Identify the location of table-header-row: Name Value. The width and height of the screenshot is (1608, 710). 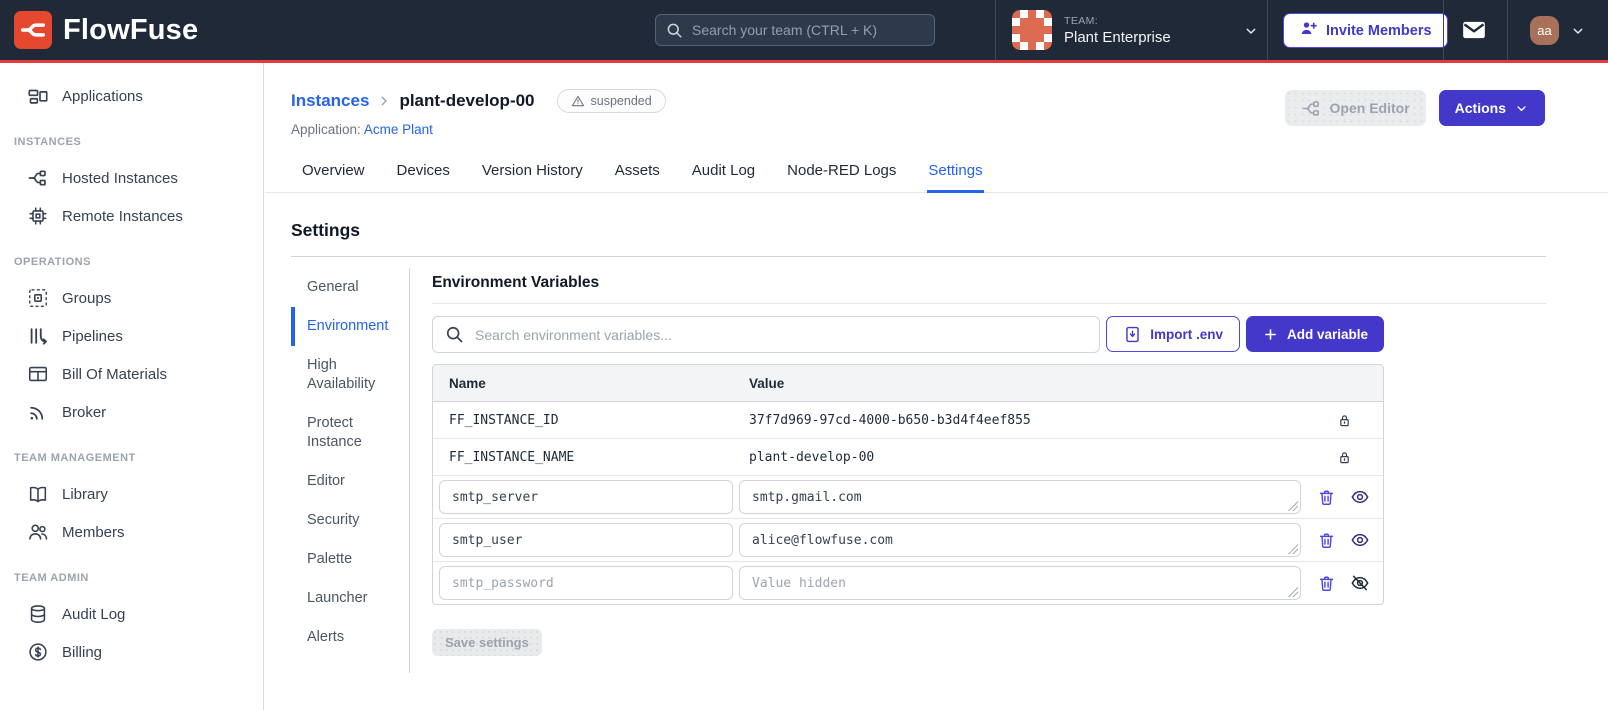
(908, 383).